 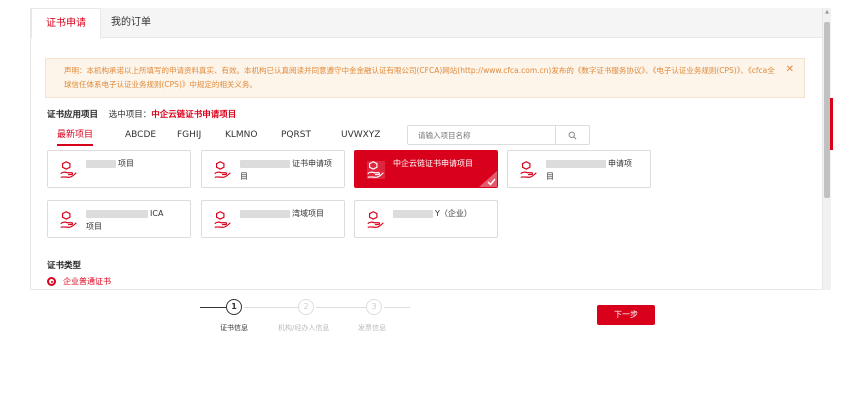 What do you see at coordinates (234, 328) in the screenshot?
I see `step-1-label: 证书信息` at bounding box center [234, 328].